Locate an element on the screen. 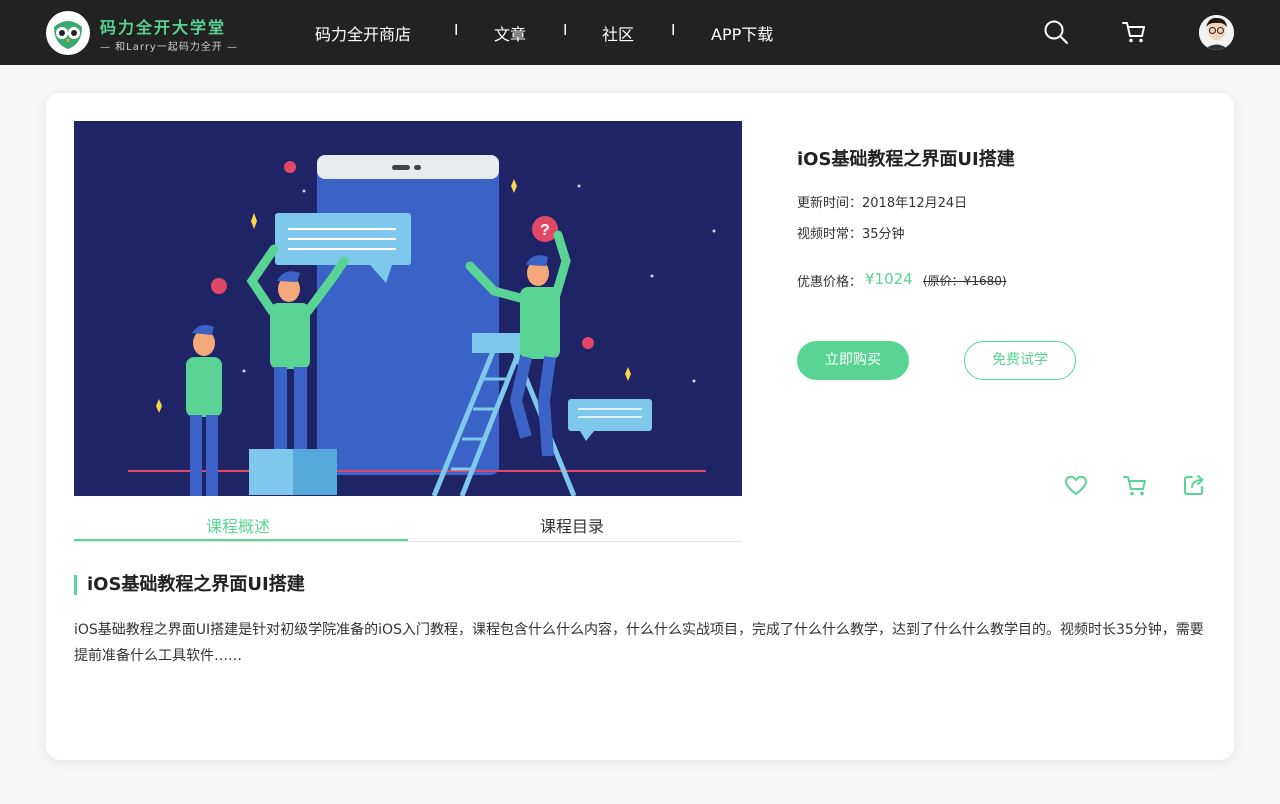 This screenshot has width=1280, height=804. tab-catalog: 课程目录 is located at coordinates (572, 525).